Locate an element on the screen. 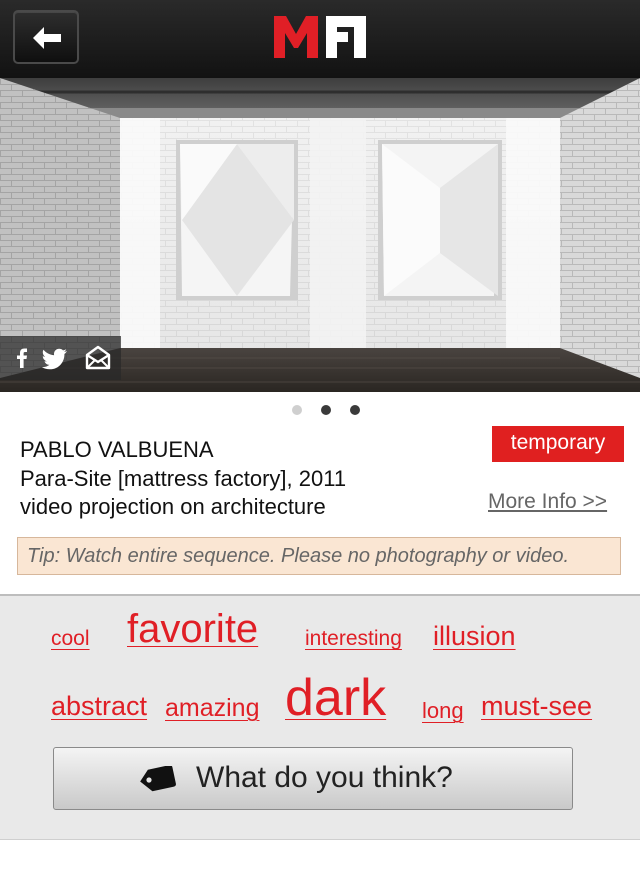 Image resolution: width=640 pixels, height=880 pixels. tag-link: must-see is located at coordinates (536, 706).